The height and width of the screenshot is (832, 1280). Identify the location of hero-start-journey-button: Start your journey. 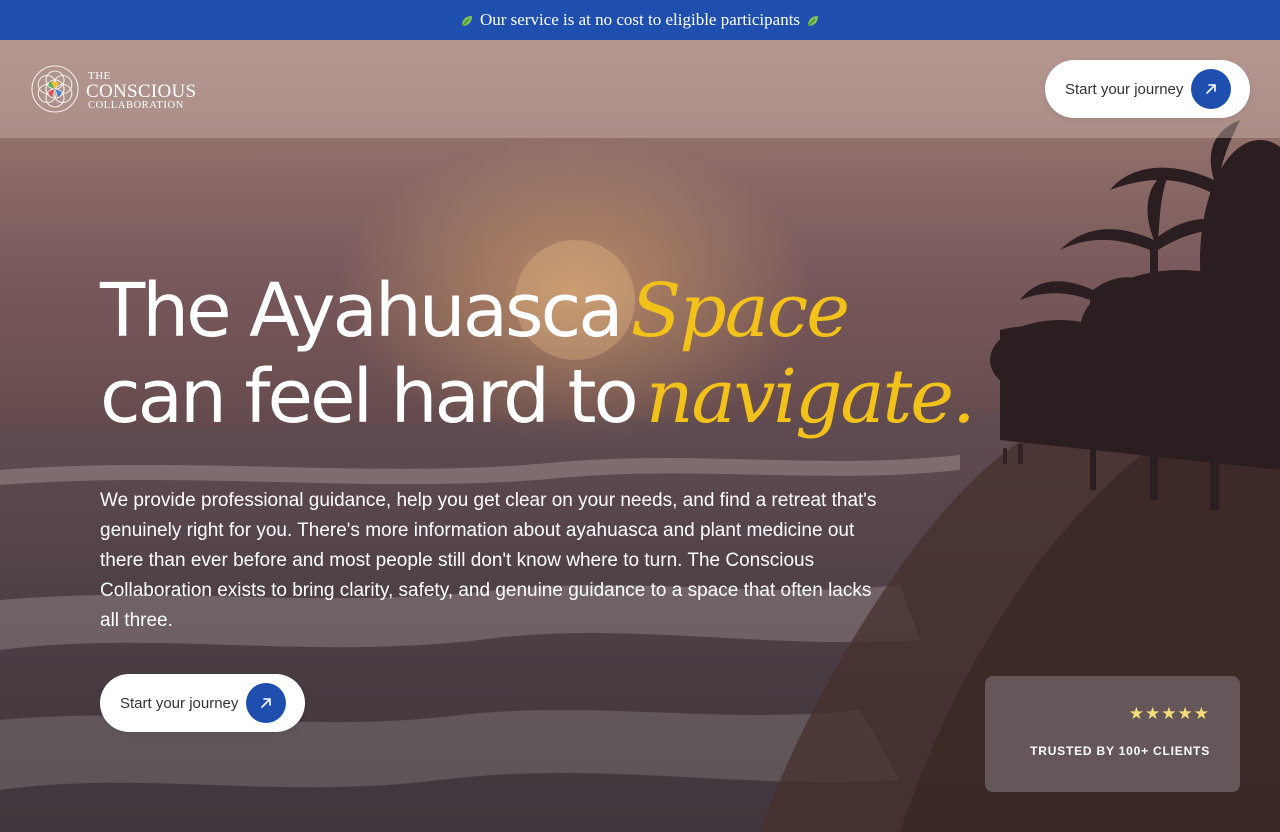
(202, 703).